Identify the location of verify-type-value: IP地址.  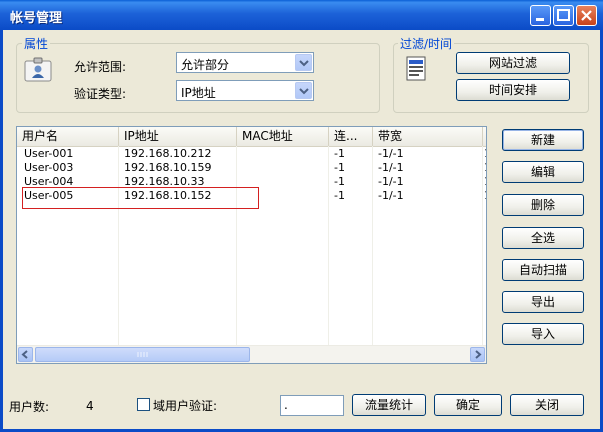
(198, 93).